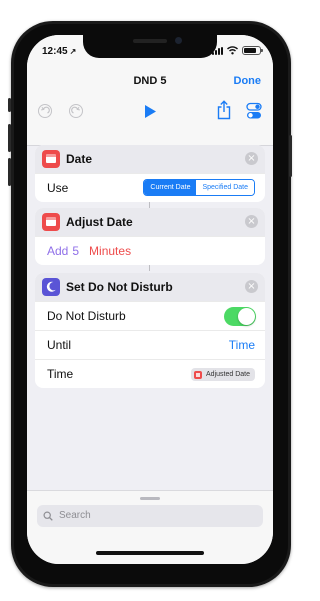 The height and width of the screenshot is (601, 320). Describe the element at coordinates (9, 138) in the screenshot. I see `volume-up-button` at that location.